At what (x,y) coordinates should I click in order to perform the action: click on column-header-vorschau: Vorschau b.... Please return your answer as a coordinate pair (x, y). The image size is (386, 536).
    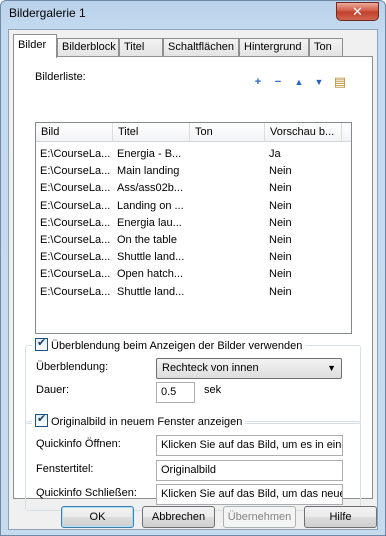
    Looking at the image, I should click on (303, 132).